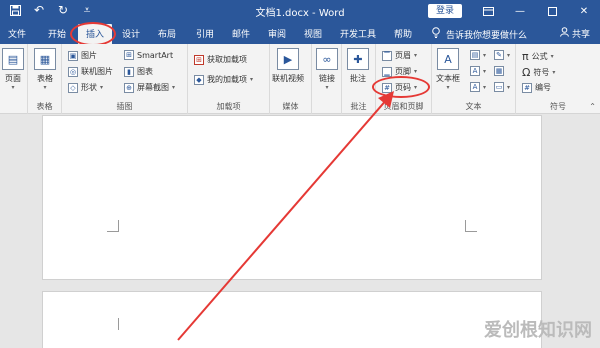 The width and height of the screenshot is (600, 348). Describe the element at coordinates (290, 106) in the screenshot. I see `group-label-media: 媒体` at that location.